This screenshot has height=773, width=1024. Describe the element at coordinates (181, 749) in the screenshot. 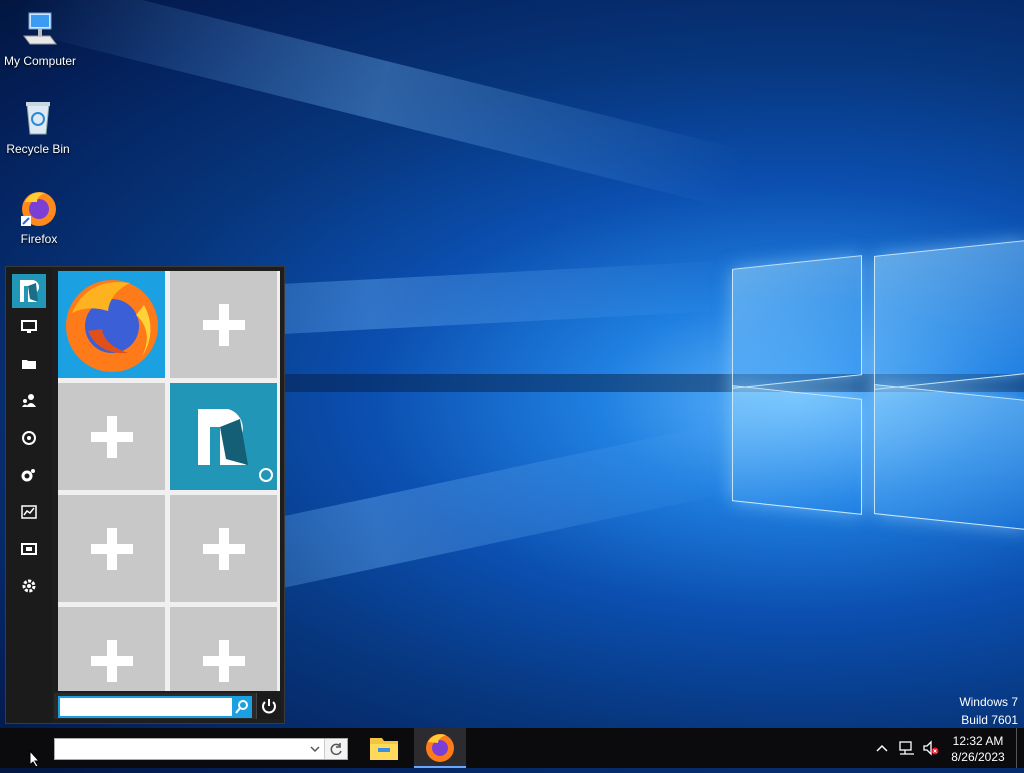

I see `address-input` at that location.